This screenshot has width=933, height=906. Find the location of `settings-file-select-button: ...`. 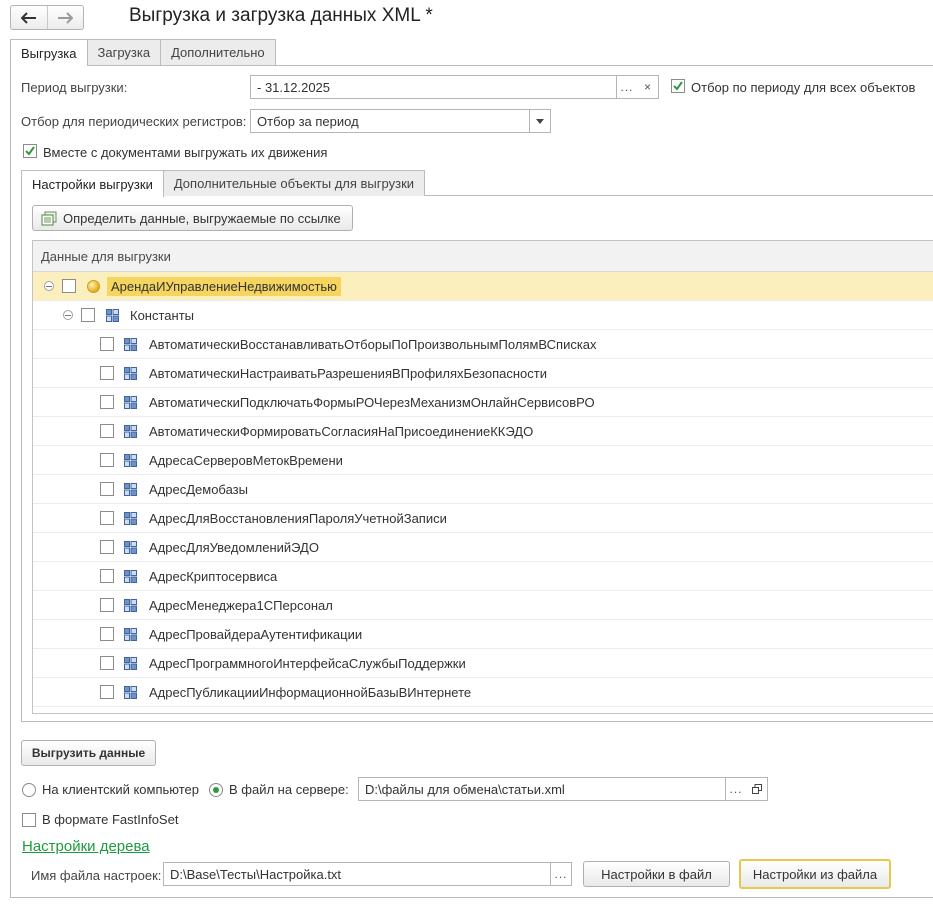

settings-file-select-button: ... is located at coordinates (561, 874).